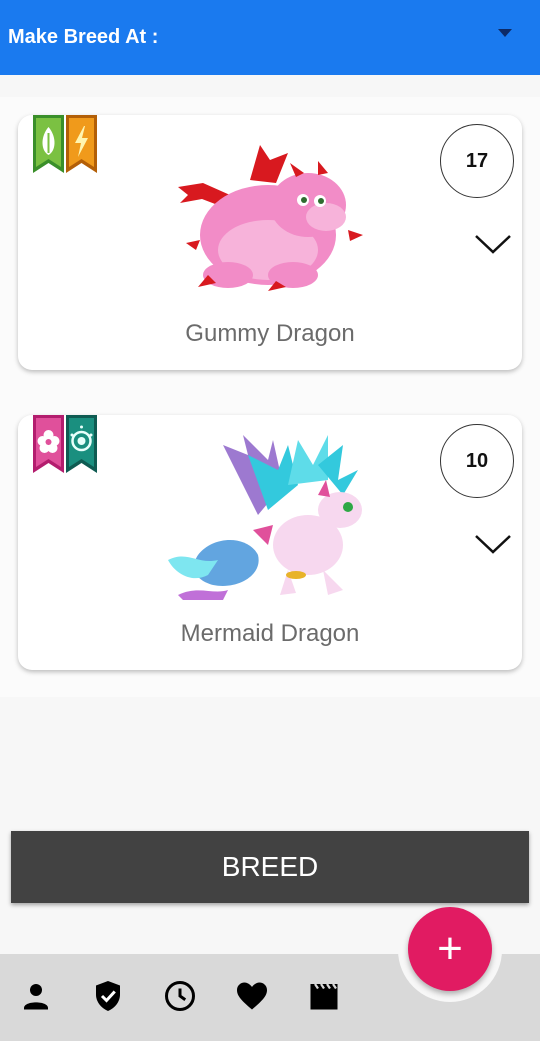 This screenshot has height=1041, width=540. I want to click on gummy-dragon-image, so click(270, 218).